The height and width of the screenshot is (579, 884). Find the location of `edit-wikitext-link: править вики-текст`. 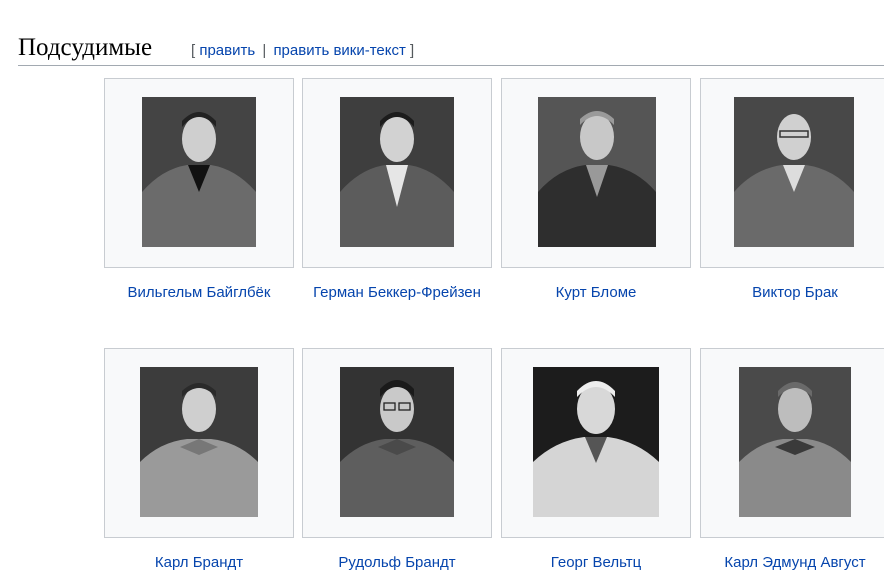

edit-wikitext-link: править вики-текст is located at coordinates (339, 50).